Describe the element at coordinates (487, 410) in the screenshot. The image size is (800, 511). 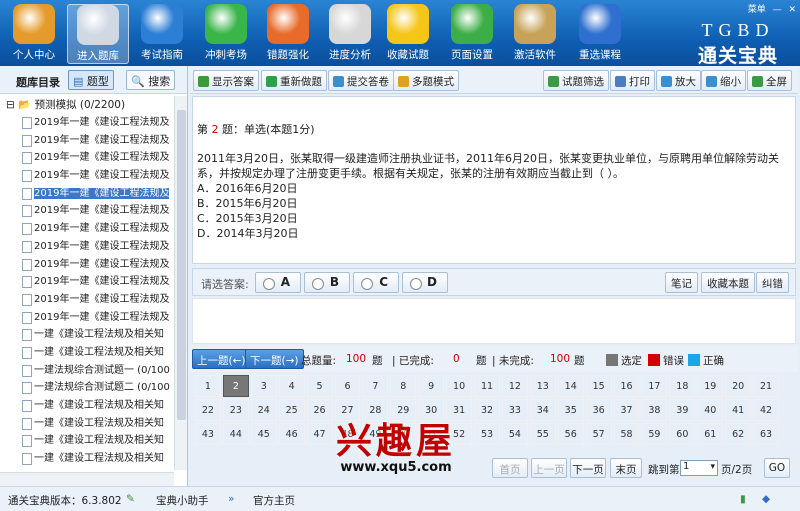
I see `question-cell: 32` at that location.